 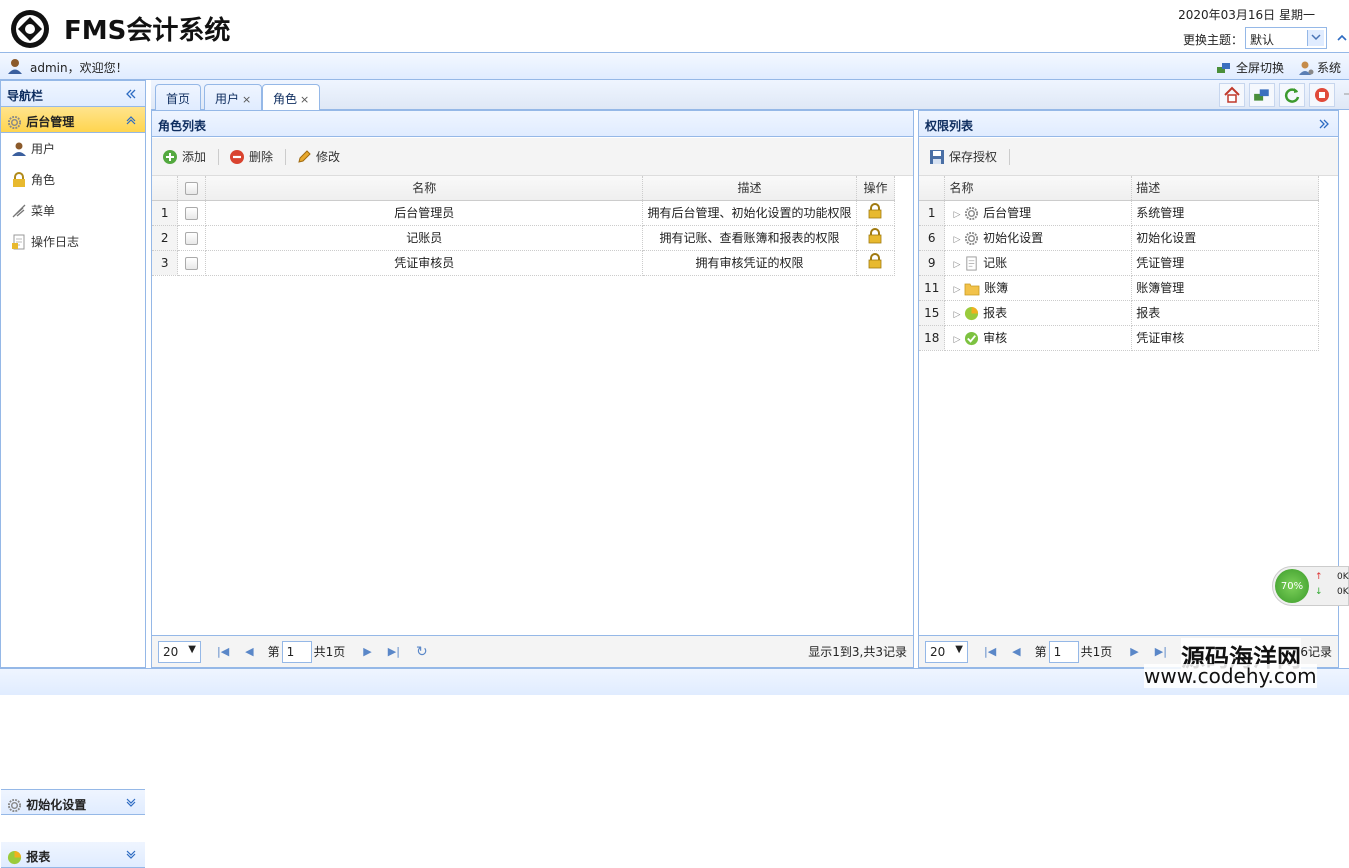 What do you see at coordinates (194, 157) in the screenshot?
I see `add-label: 添加` at bounding box center [194, 157].